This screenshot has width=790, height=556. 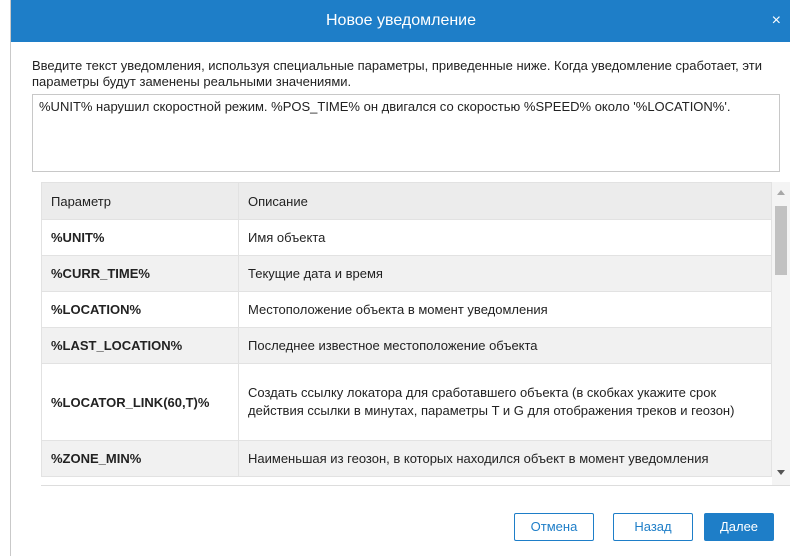 I want to click on column-header-parameter: Параметр, so click(x=140, y=201).